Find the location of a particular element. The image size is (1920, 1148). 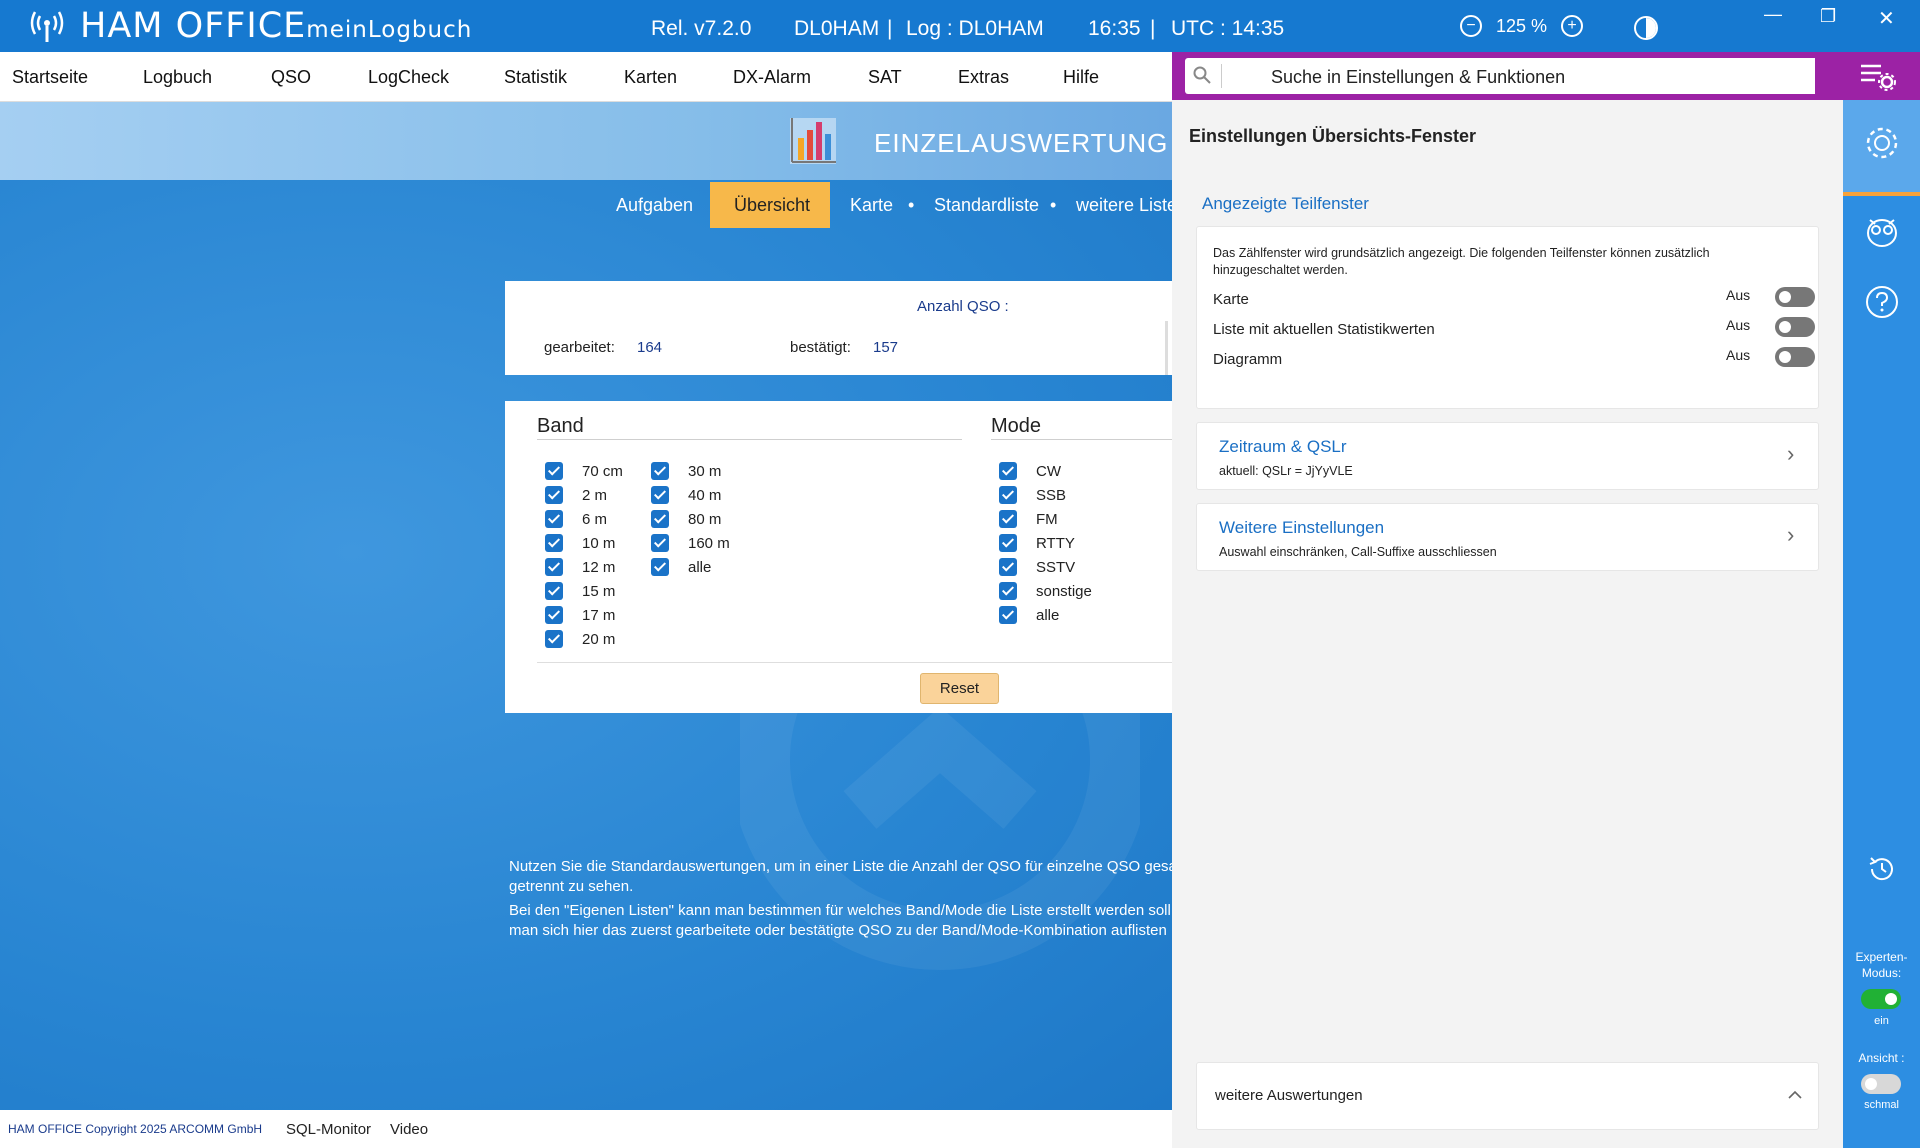

menu-statistik: Statistik is located at coordinates (535, 77).